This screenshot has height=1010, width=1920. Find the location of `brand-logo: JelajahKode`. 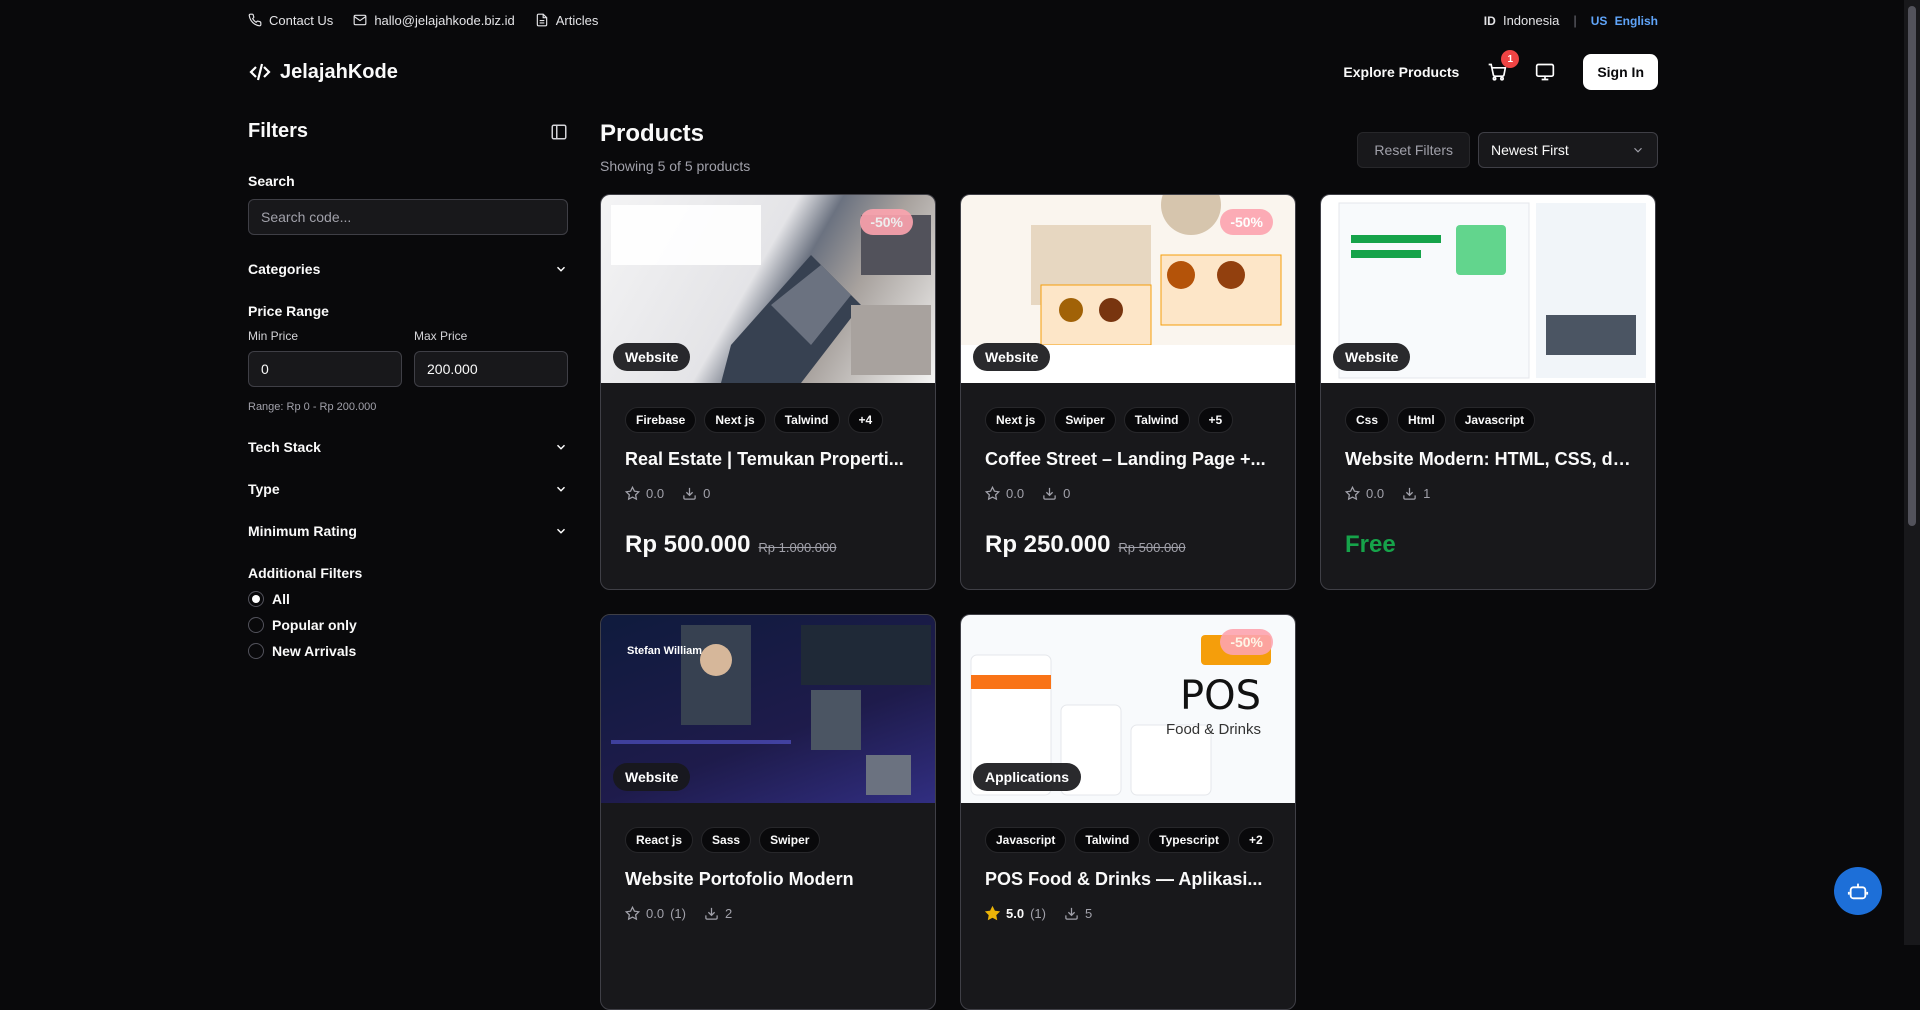

brand-logo: JelajahKode is located at coordinates (323, 72).